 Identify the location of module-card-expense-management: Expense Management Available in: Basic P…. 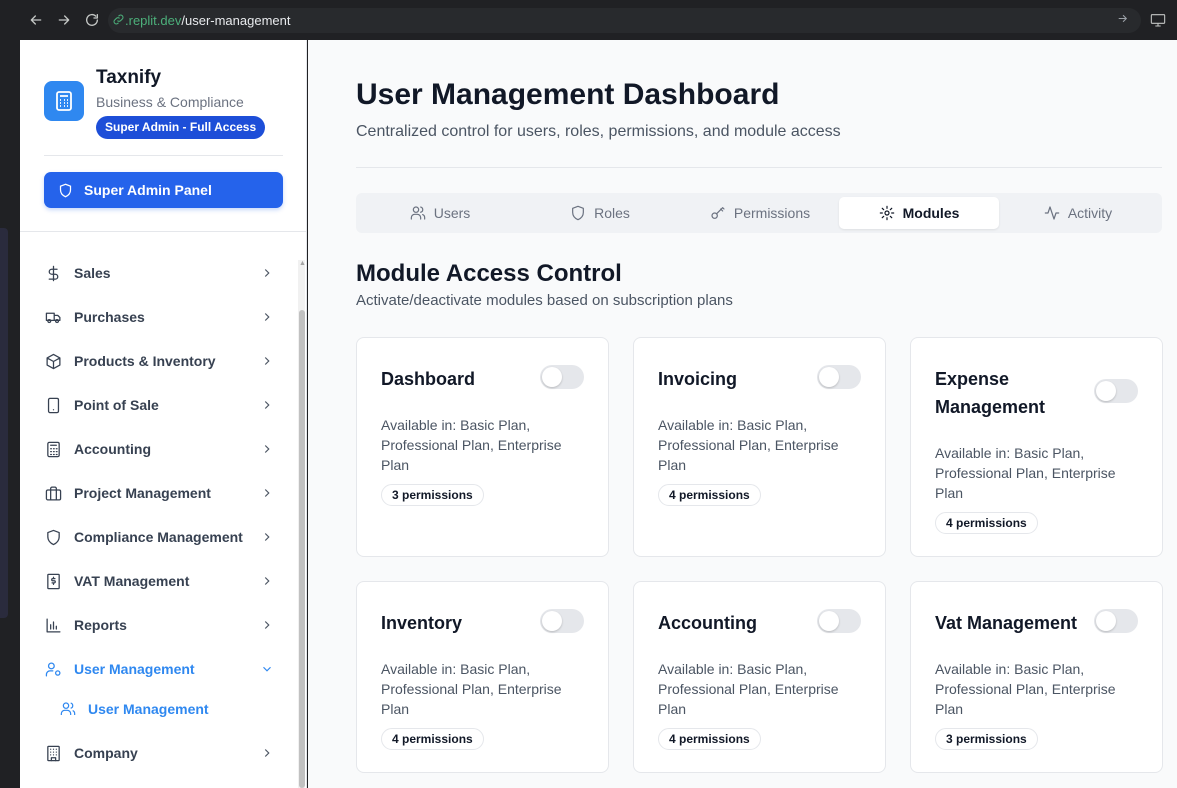
(1036, 447).